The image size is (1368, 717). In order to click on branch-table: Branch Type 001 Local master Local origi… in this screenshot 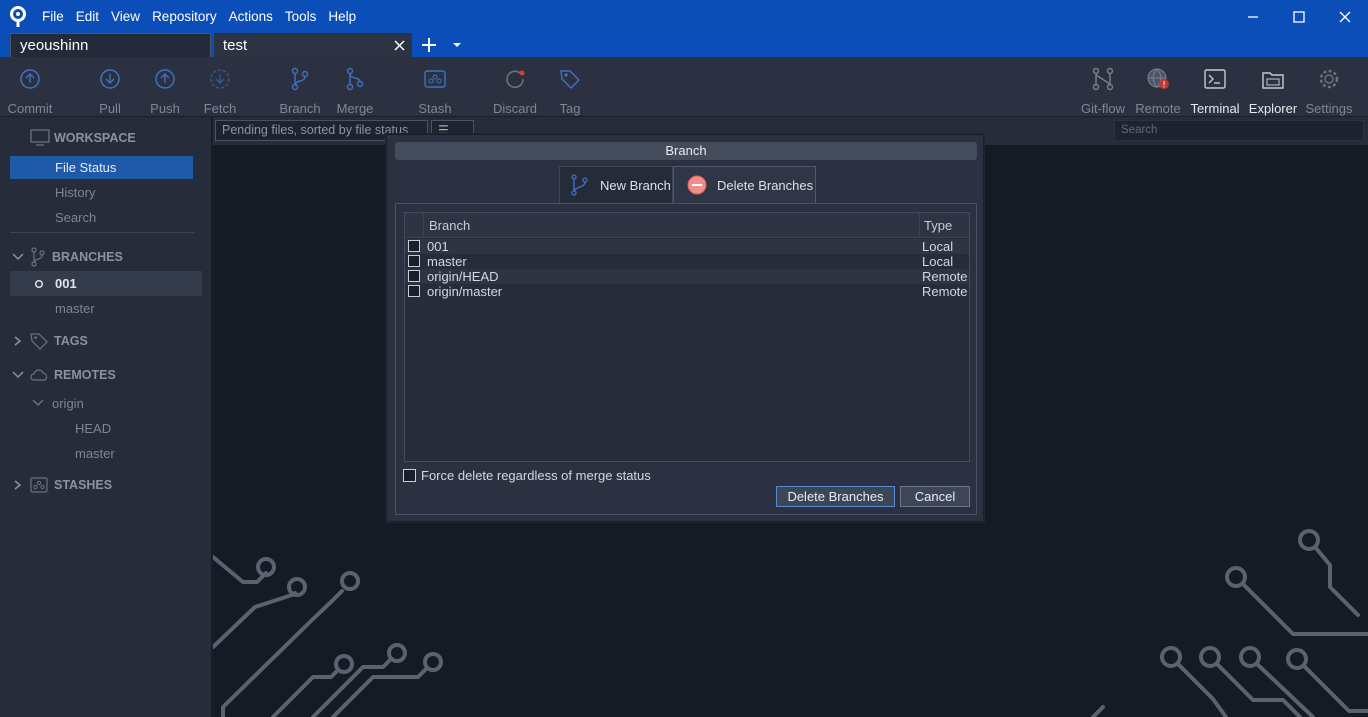, I will do `click(687, 337)`.